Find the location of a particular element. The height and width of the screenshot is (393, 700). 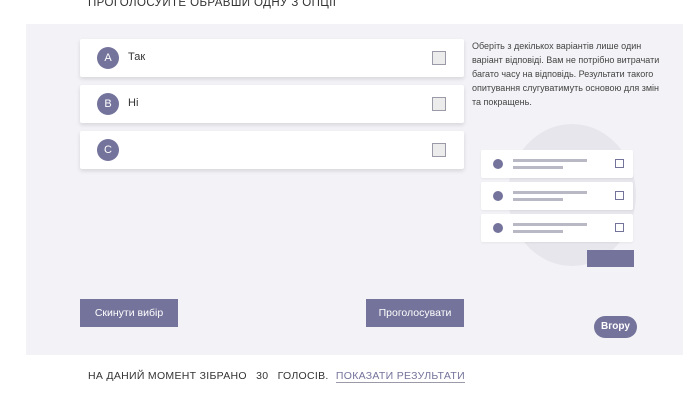

option-letter-badge: C is located at coordinates (108, 150).